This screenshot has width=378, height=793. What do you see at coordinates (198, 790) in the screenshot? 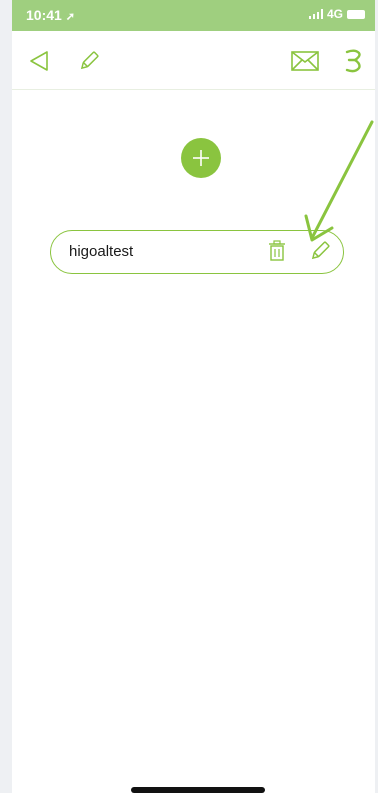
I see `home-indicator` at bounding box center [198, 790].